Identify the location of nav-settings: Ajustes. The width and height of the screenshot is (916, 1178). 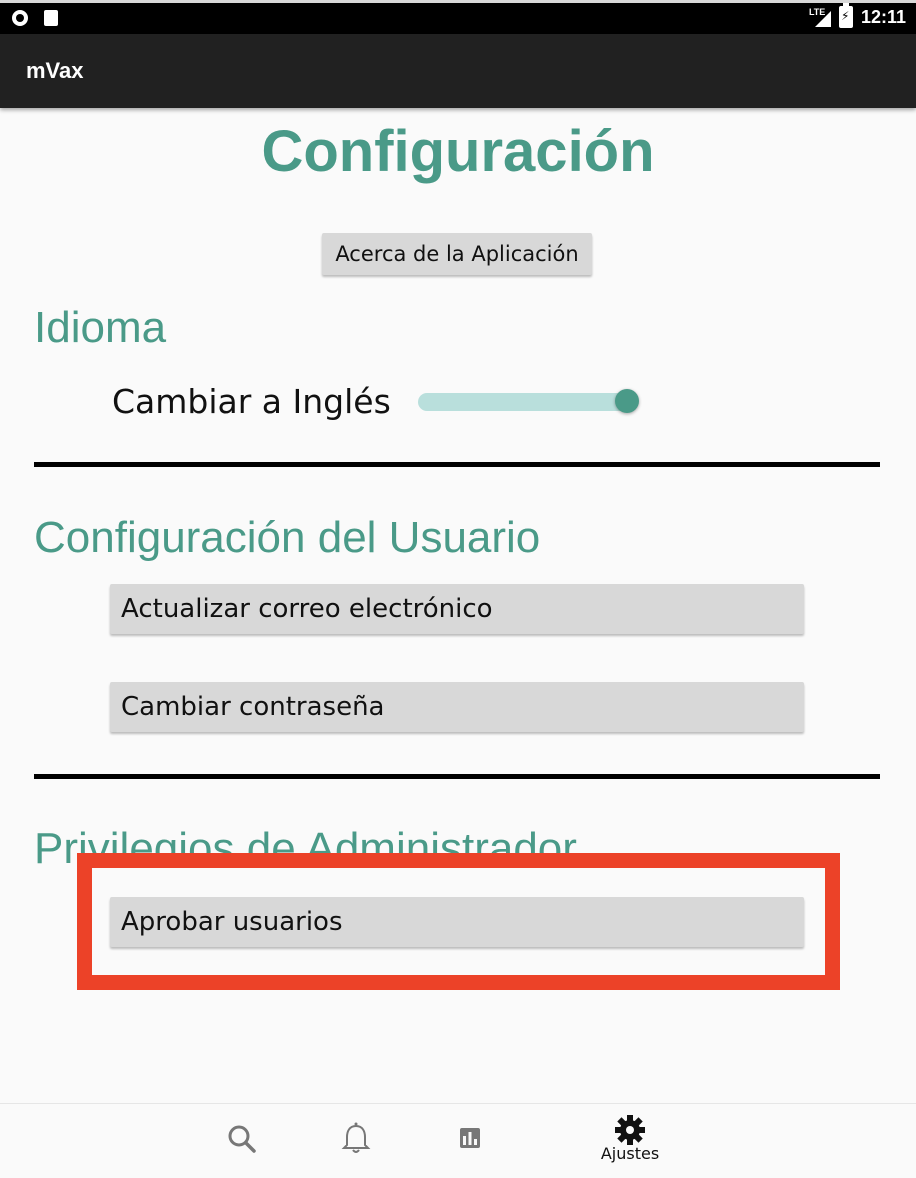
(630, 1138).